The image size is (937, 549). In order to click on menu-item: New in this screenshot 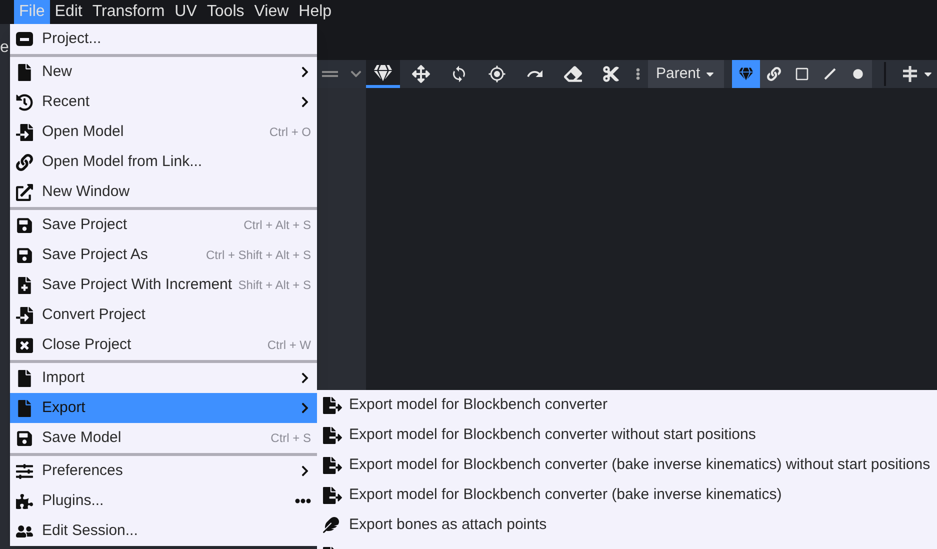, I will do `click(163, 72)`.